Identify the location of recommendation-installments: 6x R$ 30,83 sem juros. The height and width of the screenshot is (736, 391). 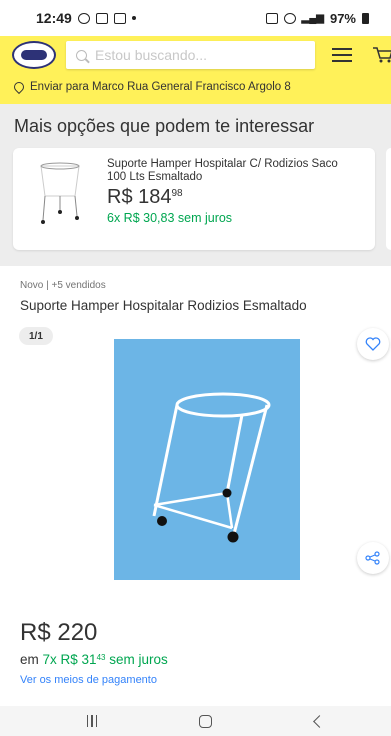
(170, 218).